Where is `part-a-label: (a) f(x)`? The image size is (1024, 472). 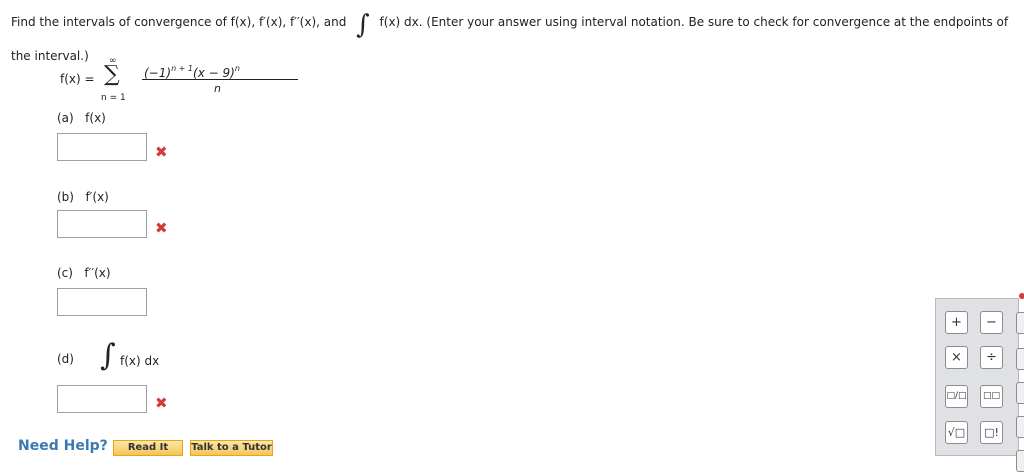
part-a-label: (a) f(x) is located at coordinates (81, 118).